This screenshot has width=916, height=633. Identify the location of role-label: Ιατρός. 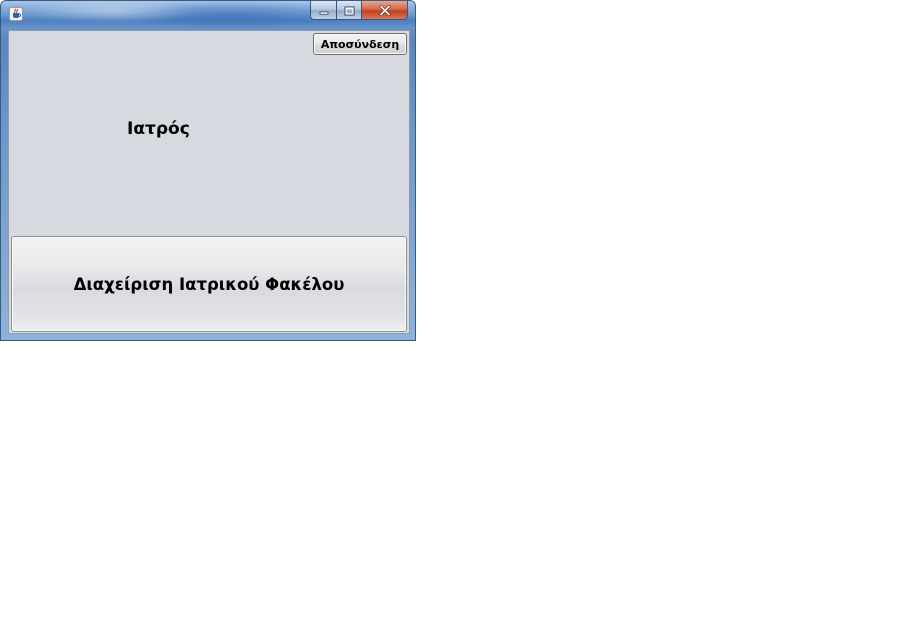
(158, 129).